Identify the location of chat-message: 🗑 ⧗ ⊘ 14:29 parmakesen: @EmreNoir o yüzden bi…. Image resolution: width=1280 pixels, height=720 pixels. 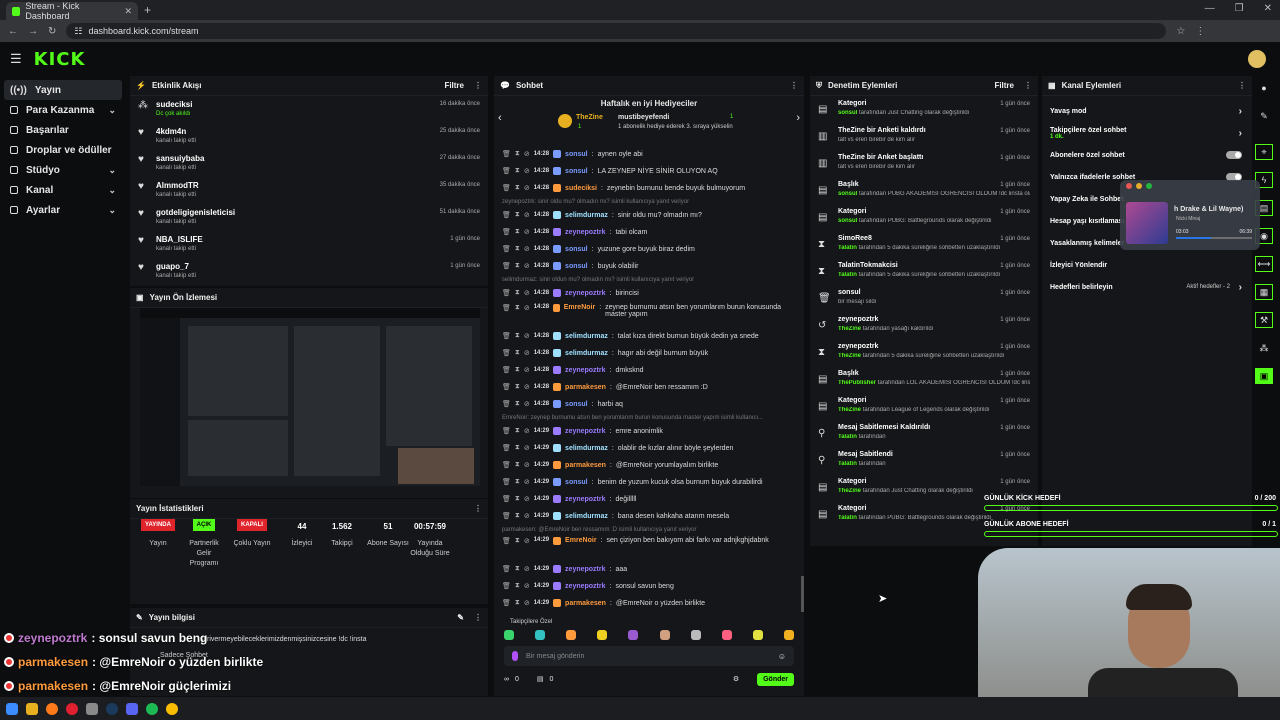
(645, 603).